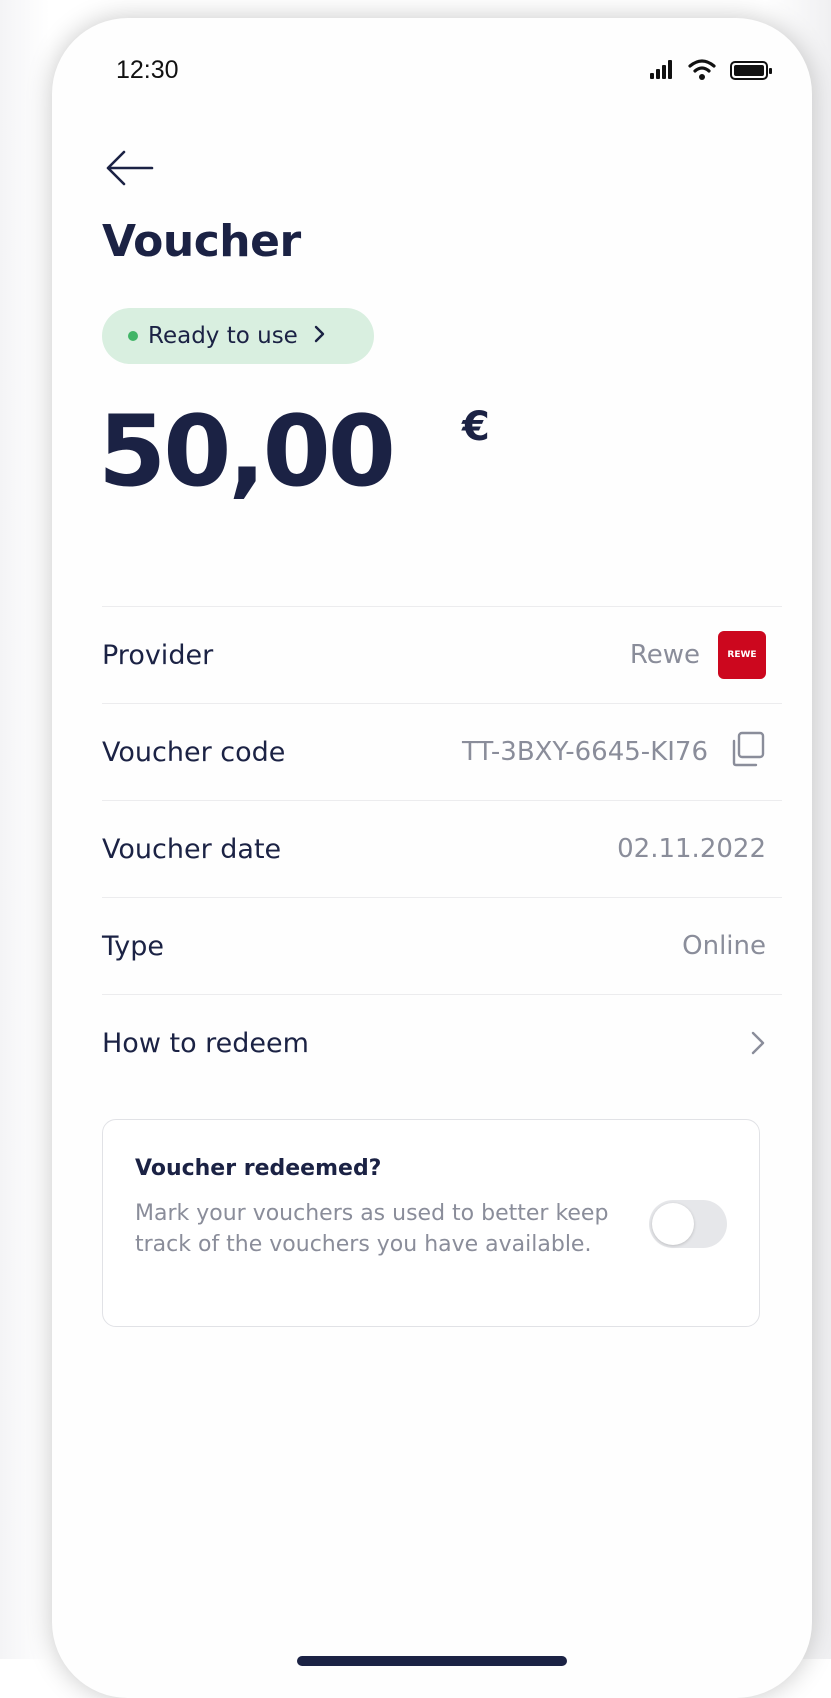 Image resolution: width=831 pixels, height=1698 pixels. What do you see at coordinates (673, 1224) in the screenshot?
I see `toggle-knob` at bounding box center [673, 1224].